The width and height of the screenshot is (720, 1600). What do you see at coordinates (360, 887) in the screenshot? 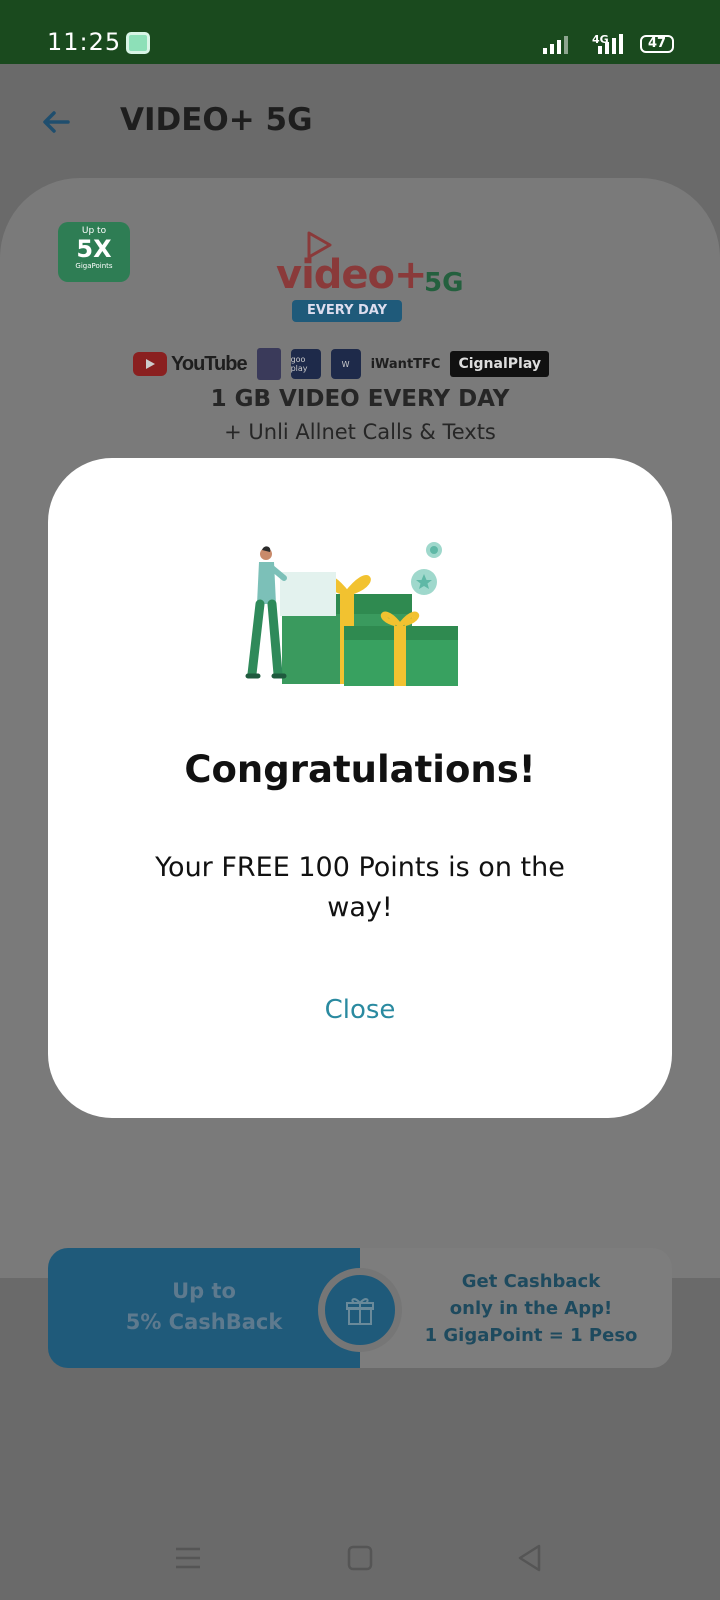
I see `dialog-message: Your FREE 100 Points is on the way!` at bounding box center [360, 887].